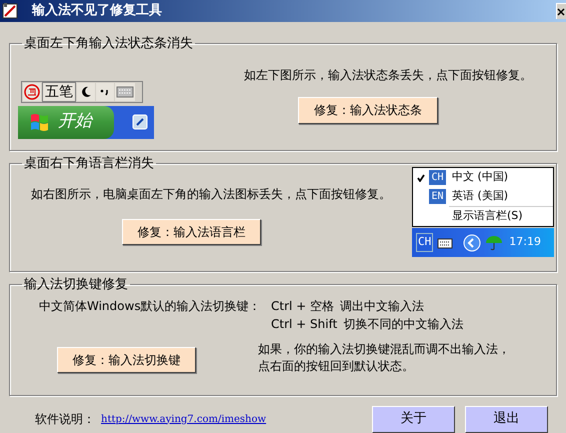  I want to click on hotkey-keys: Ctrl + 空格, so click(302, 305).